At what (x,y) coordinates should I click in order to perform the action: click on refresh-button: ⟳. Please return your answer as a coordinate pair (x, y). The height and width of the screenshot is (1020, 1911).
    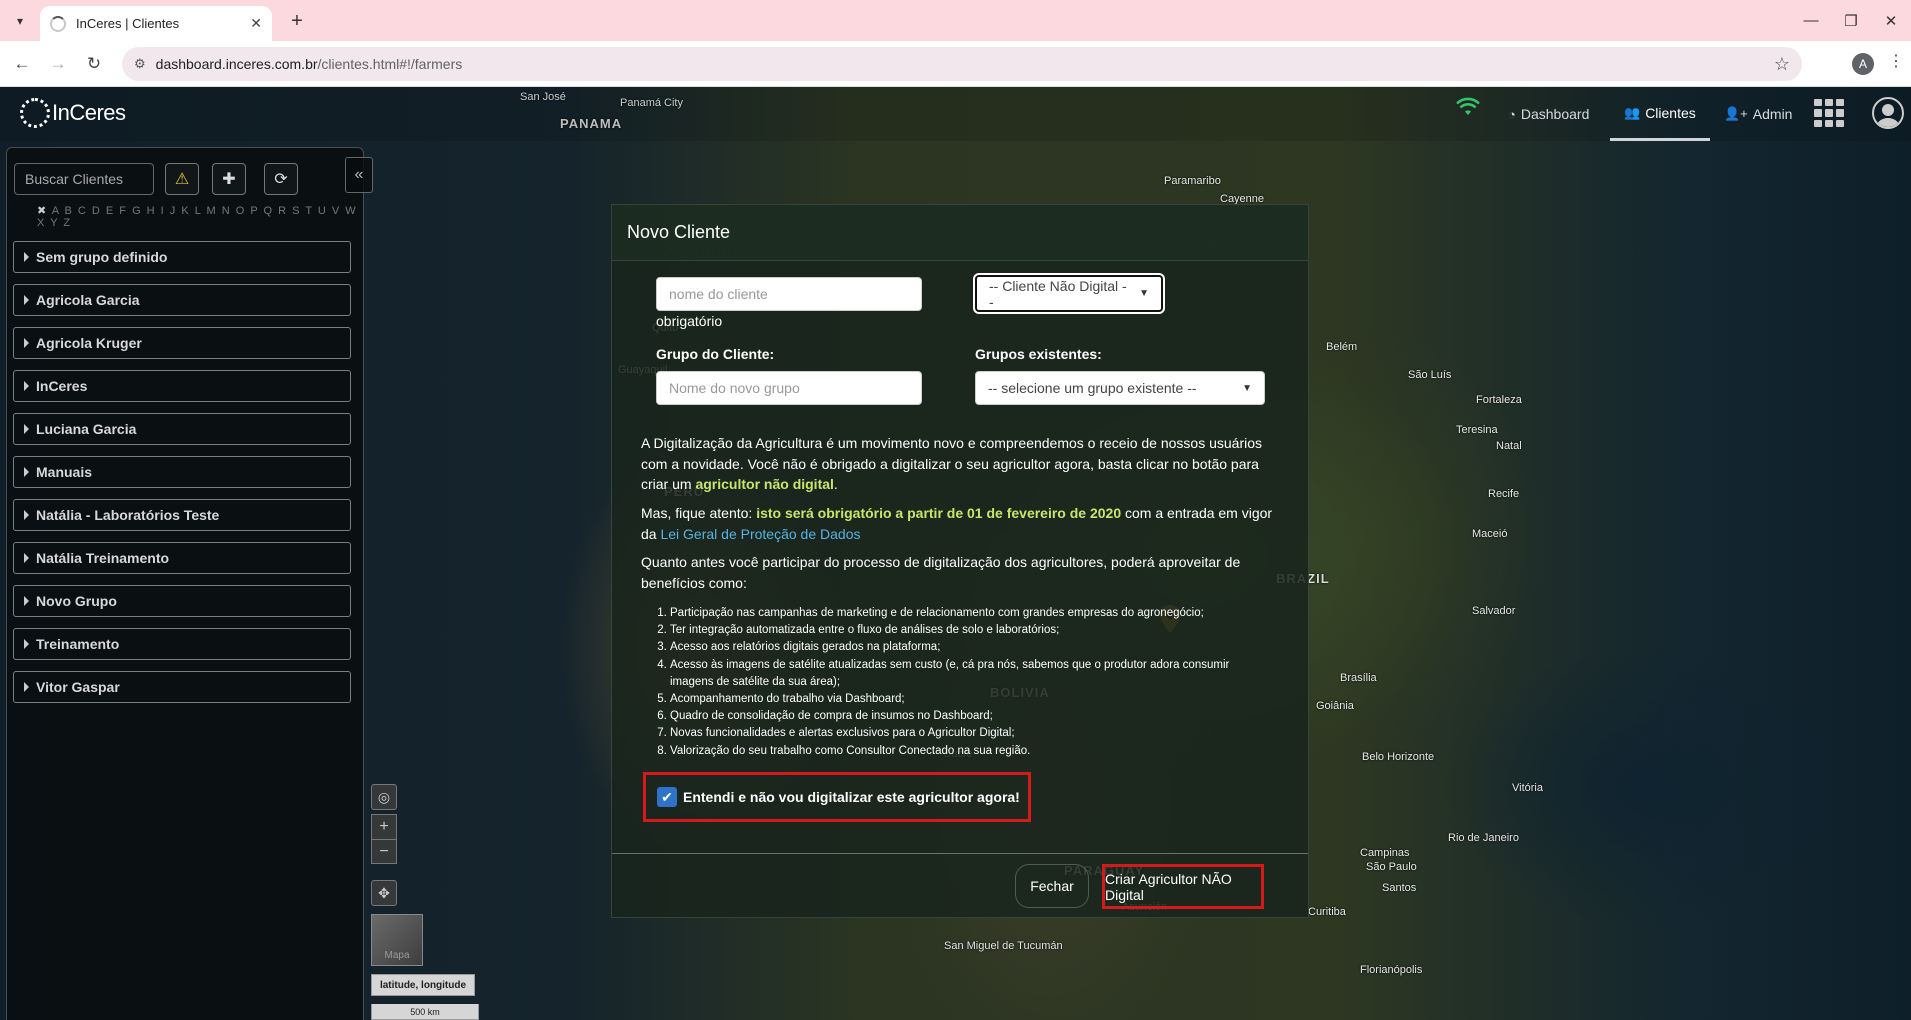
    Looking at the image, I should click on (281, 179).